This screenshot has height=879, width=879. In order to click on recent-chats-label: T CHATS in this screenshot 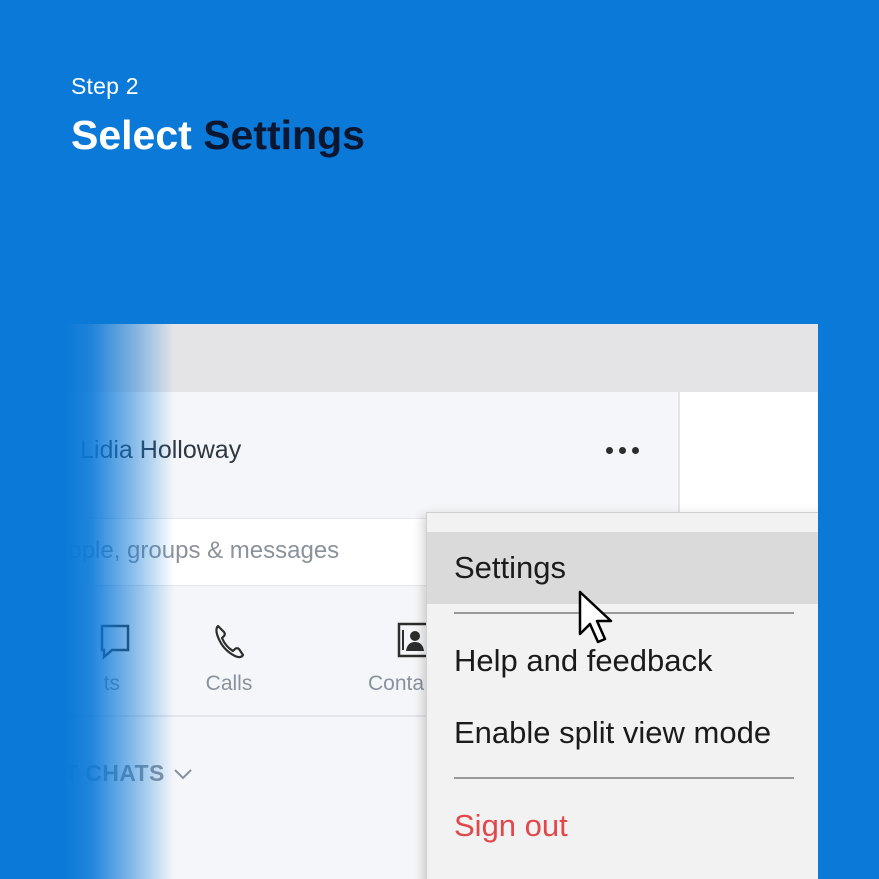, I will do `click(114, 773)`.